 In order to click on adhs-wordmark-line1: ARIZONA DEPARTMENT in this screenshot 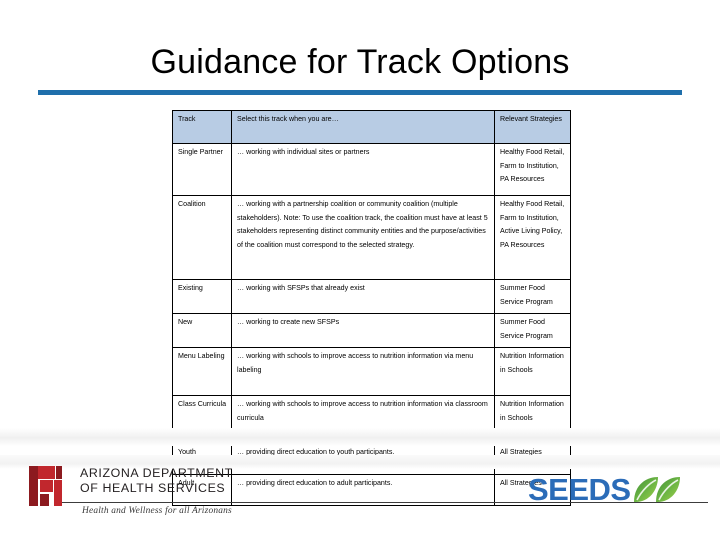, I will do `click(156, 473)`.